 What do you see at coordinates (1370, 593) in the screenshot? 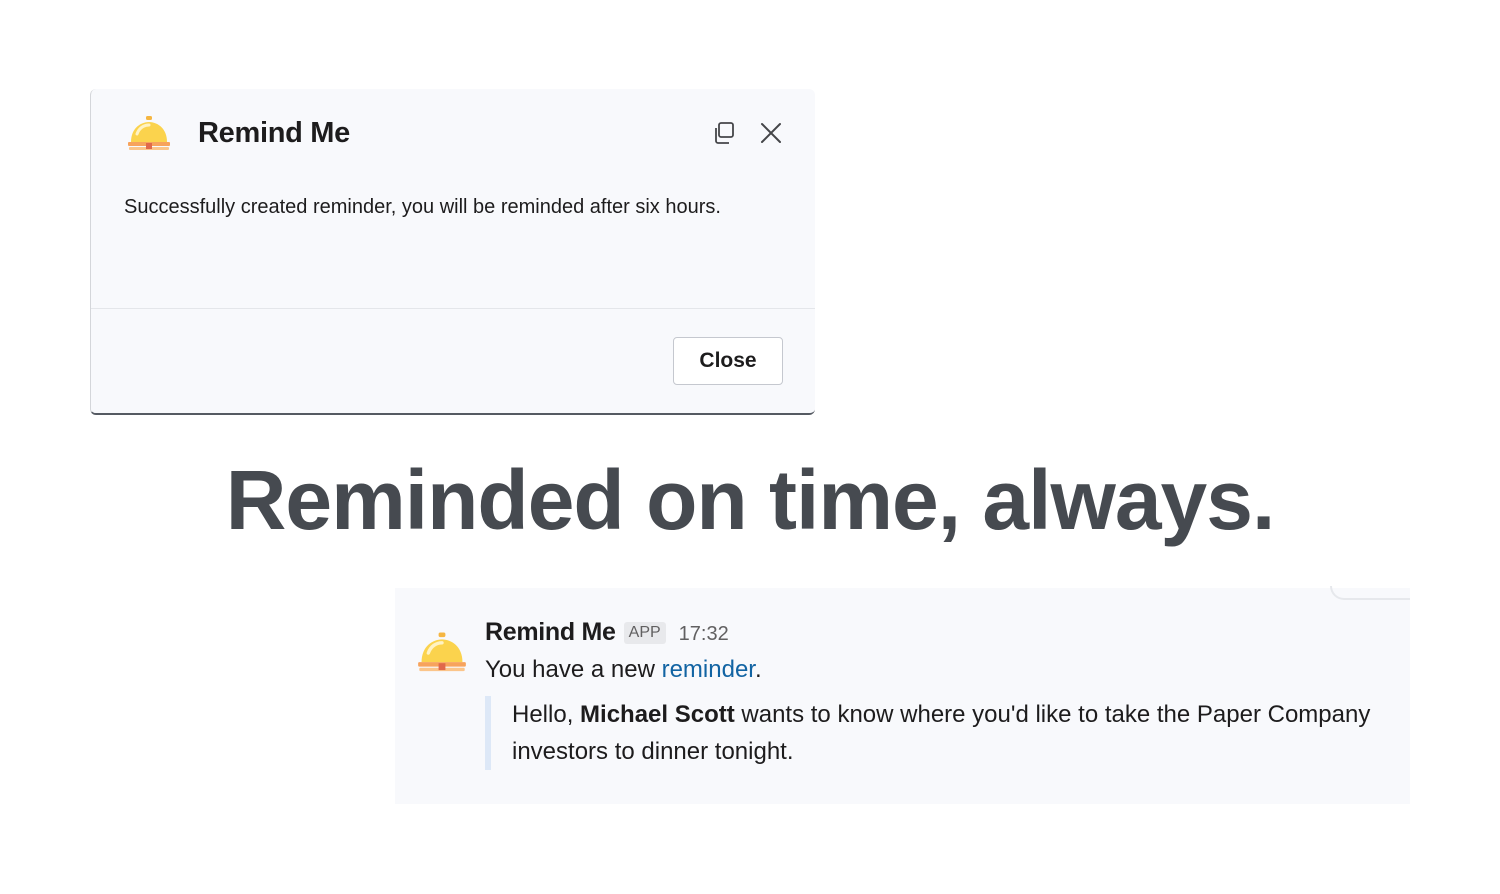
I see `message-corner-decoration` at bounding box center [1370, 593].